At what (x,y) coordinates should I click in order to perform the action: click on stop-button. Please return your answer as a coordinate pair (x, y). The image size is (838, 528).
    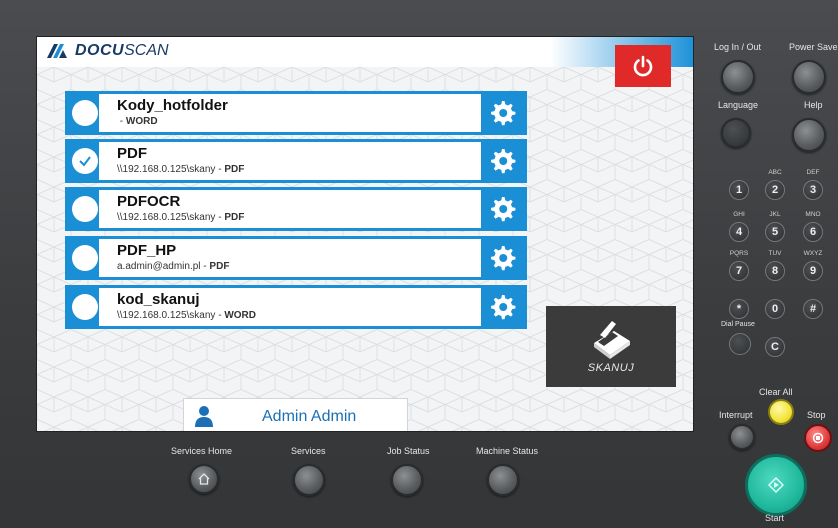
    Looking at the image, I should click on (818, 438).